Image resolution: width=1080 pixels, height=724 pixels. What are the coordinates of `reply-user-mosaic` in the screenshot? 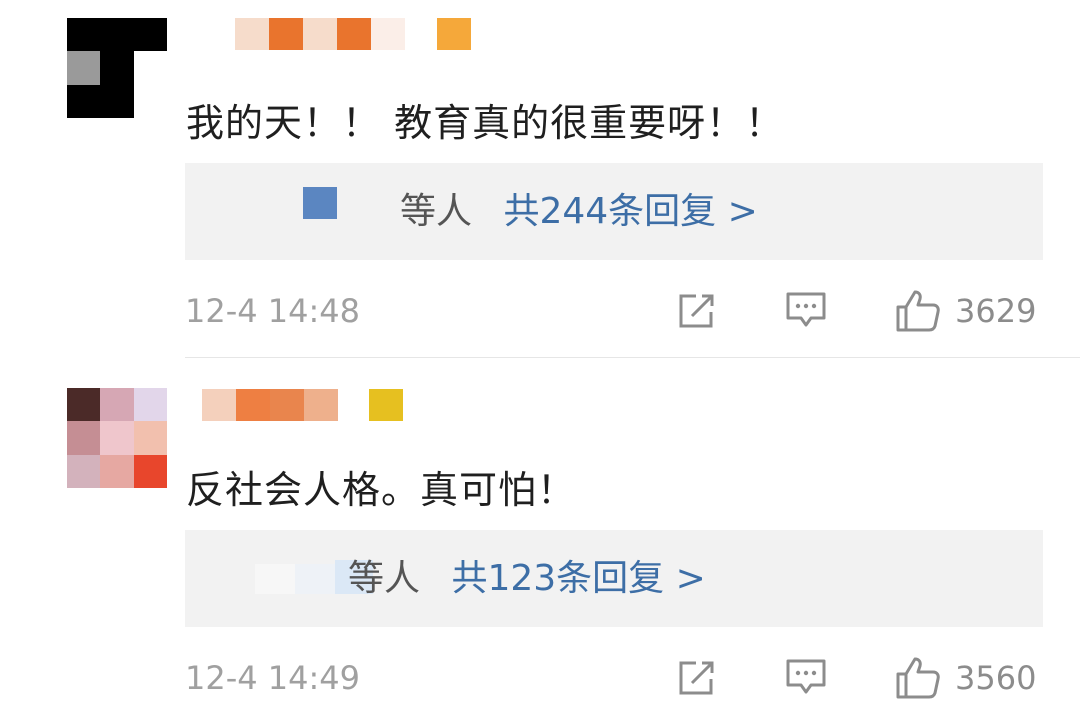 It's located at (320, 211).